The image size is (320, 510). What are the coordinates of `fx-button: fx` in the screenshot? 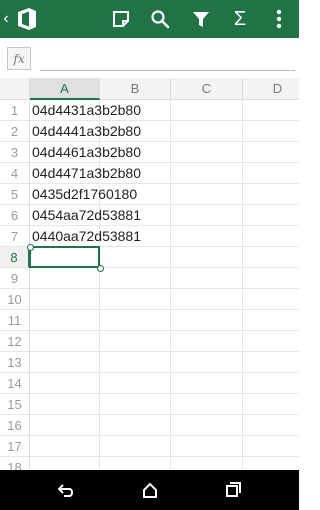 It's located at (19, 58).